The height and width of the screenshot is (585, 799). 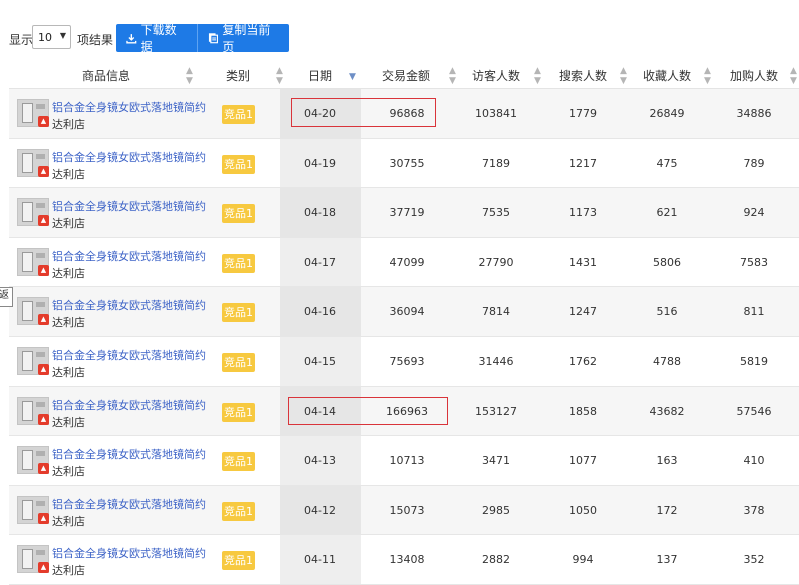 What do you see at coordinates (496, 461) in the screenshot?
I see `cell-visitors: 3471` at bounding box center [496, 461].